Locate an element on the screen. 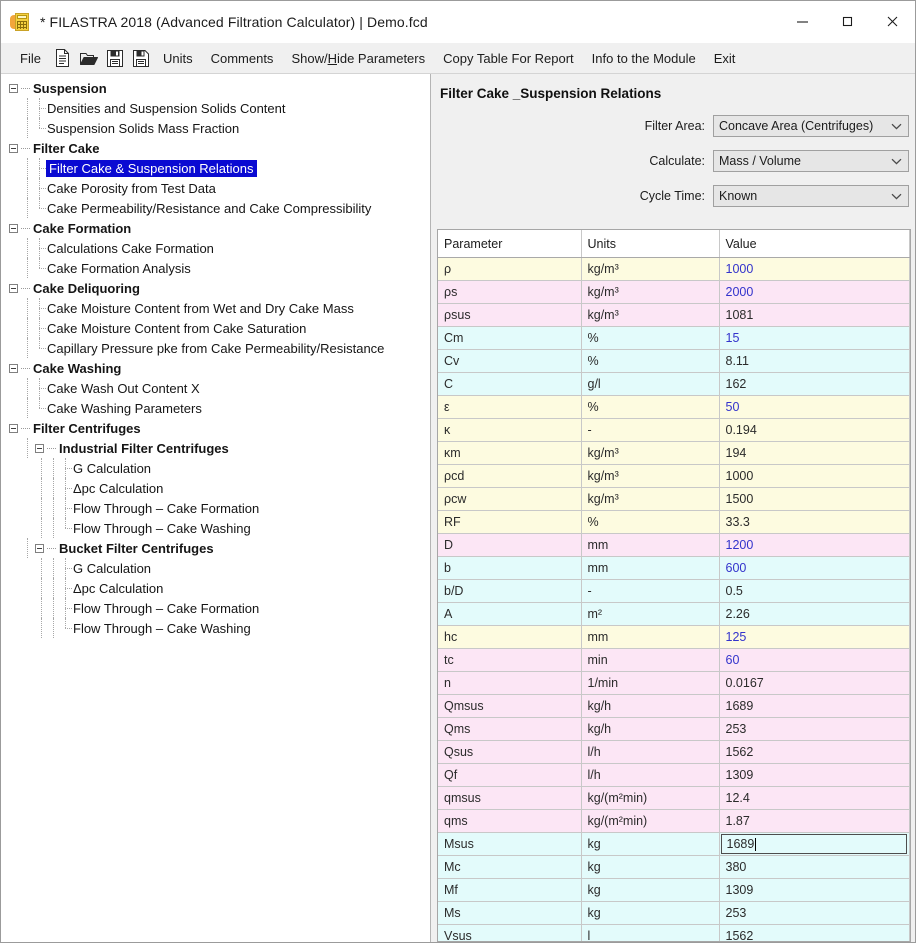  new-document-icon is located at coordinates (63, 58).